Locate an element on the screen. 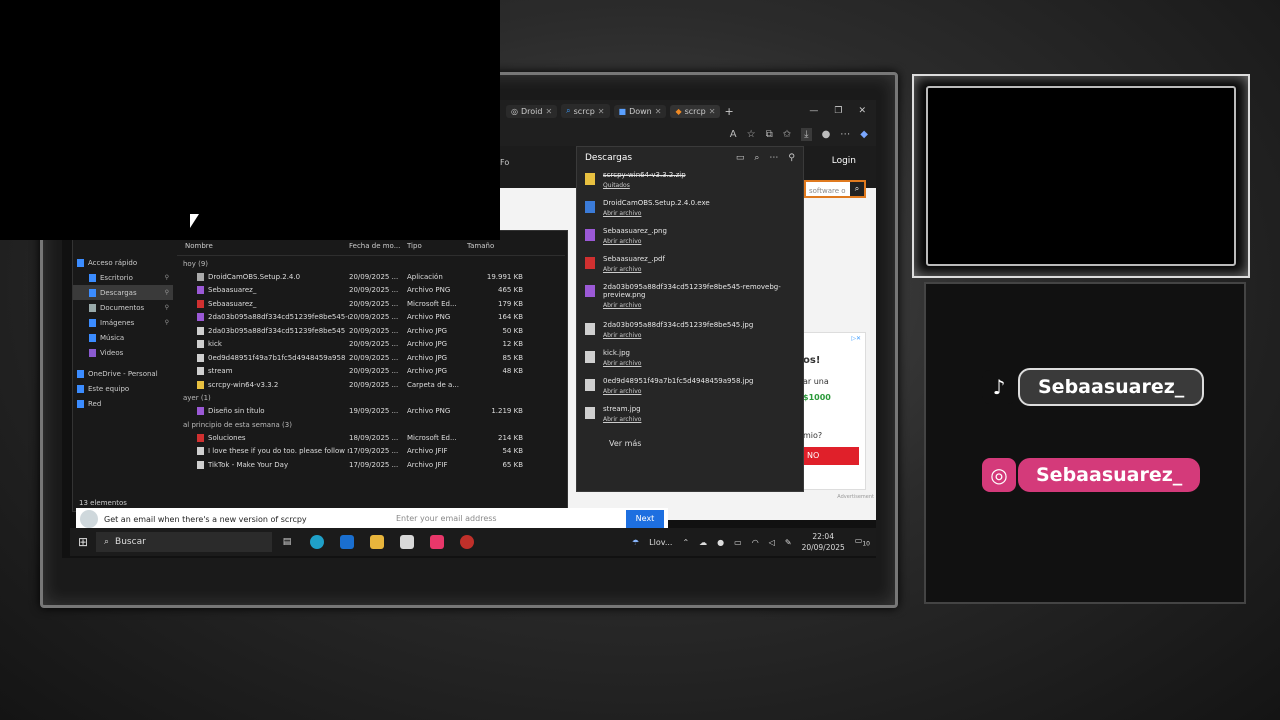  obs-icon is located at coordinates (467, 542).